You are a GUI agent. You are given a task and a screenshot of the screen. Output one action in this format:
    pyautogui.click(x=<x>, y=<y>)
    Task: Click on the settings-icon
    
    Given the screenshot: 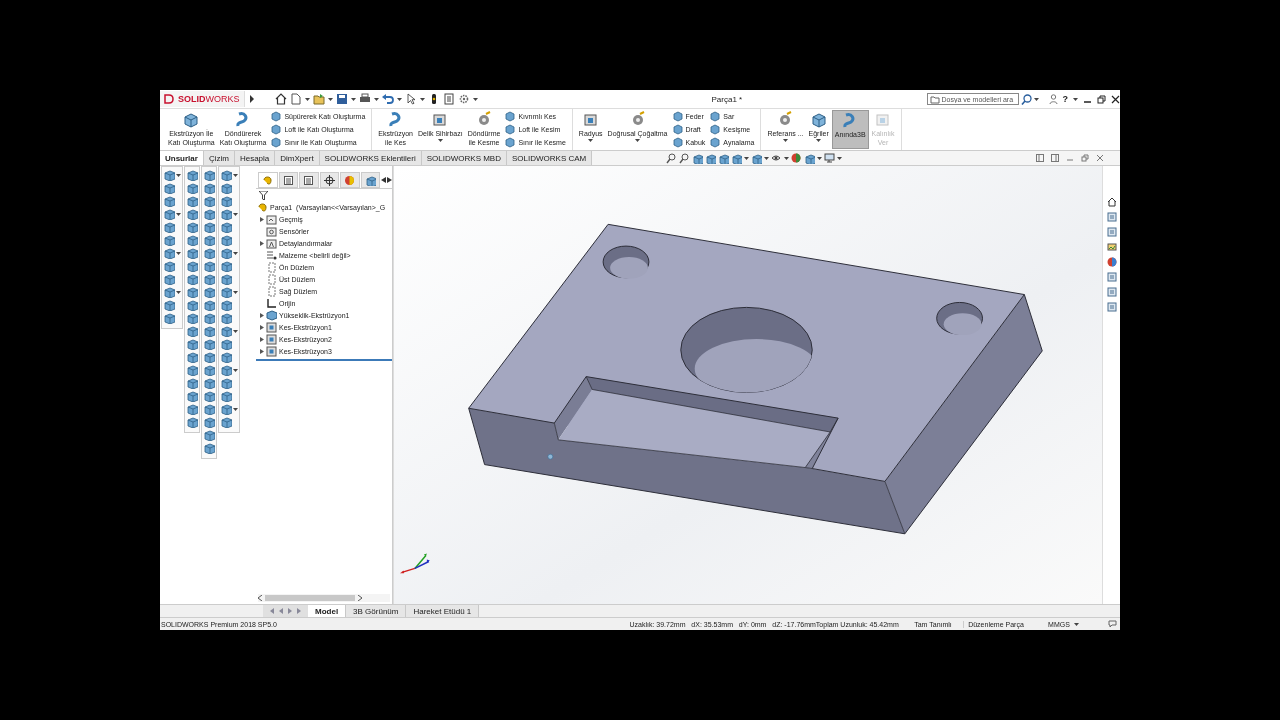 What is the action you would take?
    pyautogui.click(x=463, y=99)
    